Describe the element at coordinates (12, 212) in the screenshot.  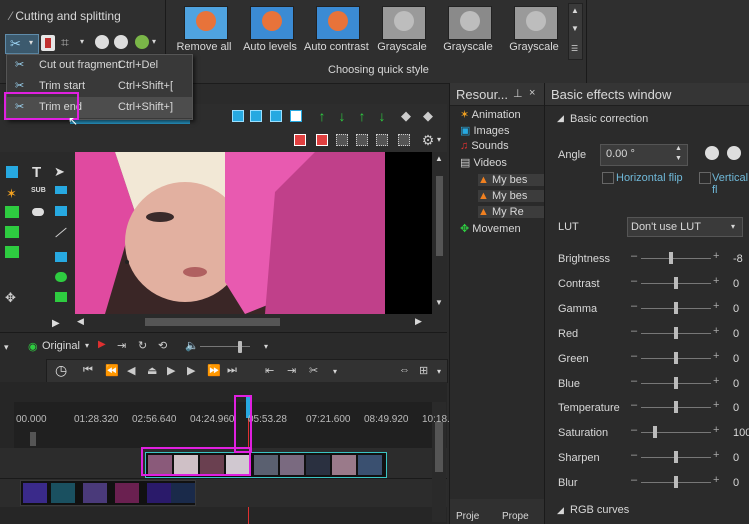
I see `image-icon` at that location.